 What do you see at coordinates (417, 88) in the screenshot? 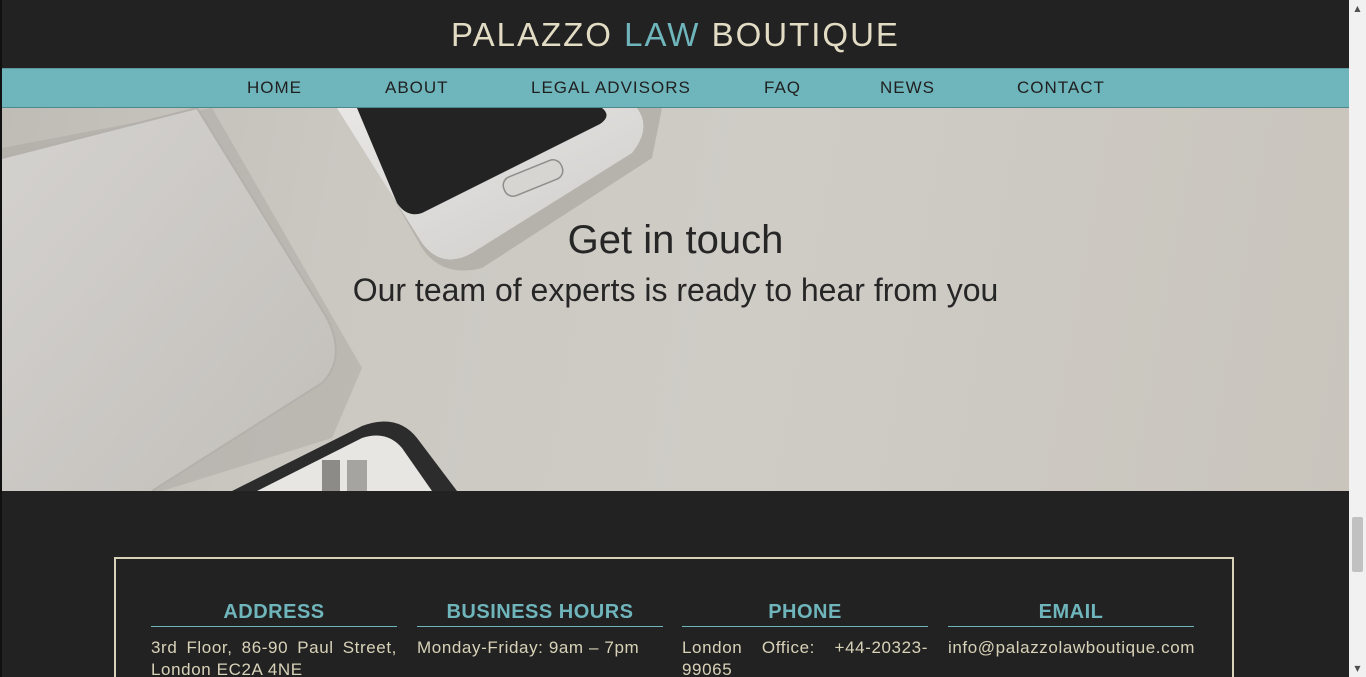
I see `nav-about: ABOUT` at bounding box center [417, 88].